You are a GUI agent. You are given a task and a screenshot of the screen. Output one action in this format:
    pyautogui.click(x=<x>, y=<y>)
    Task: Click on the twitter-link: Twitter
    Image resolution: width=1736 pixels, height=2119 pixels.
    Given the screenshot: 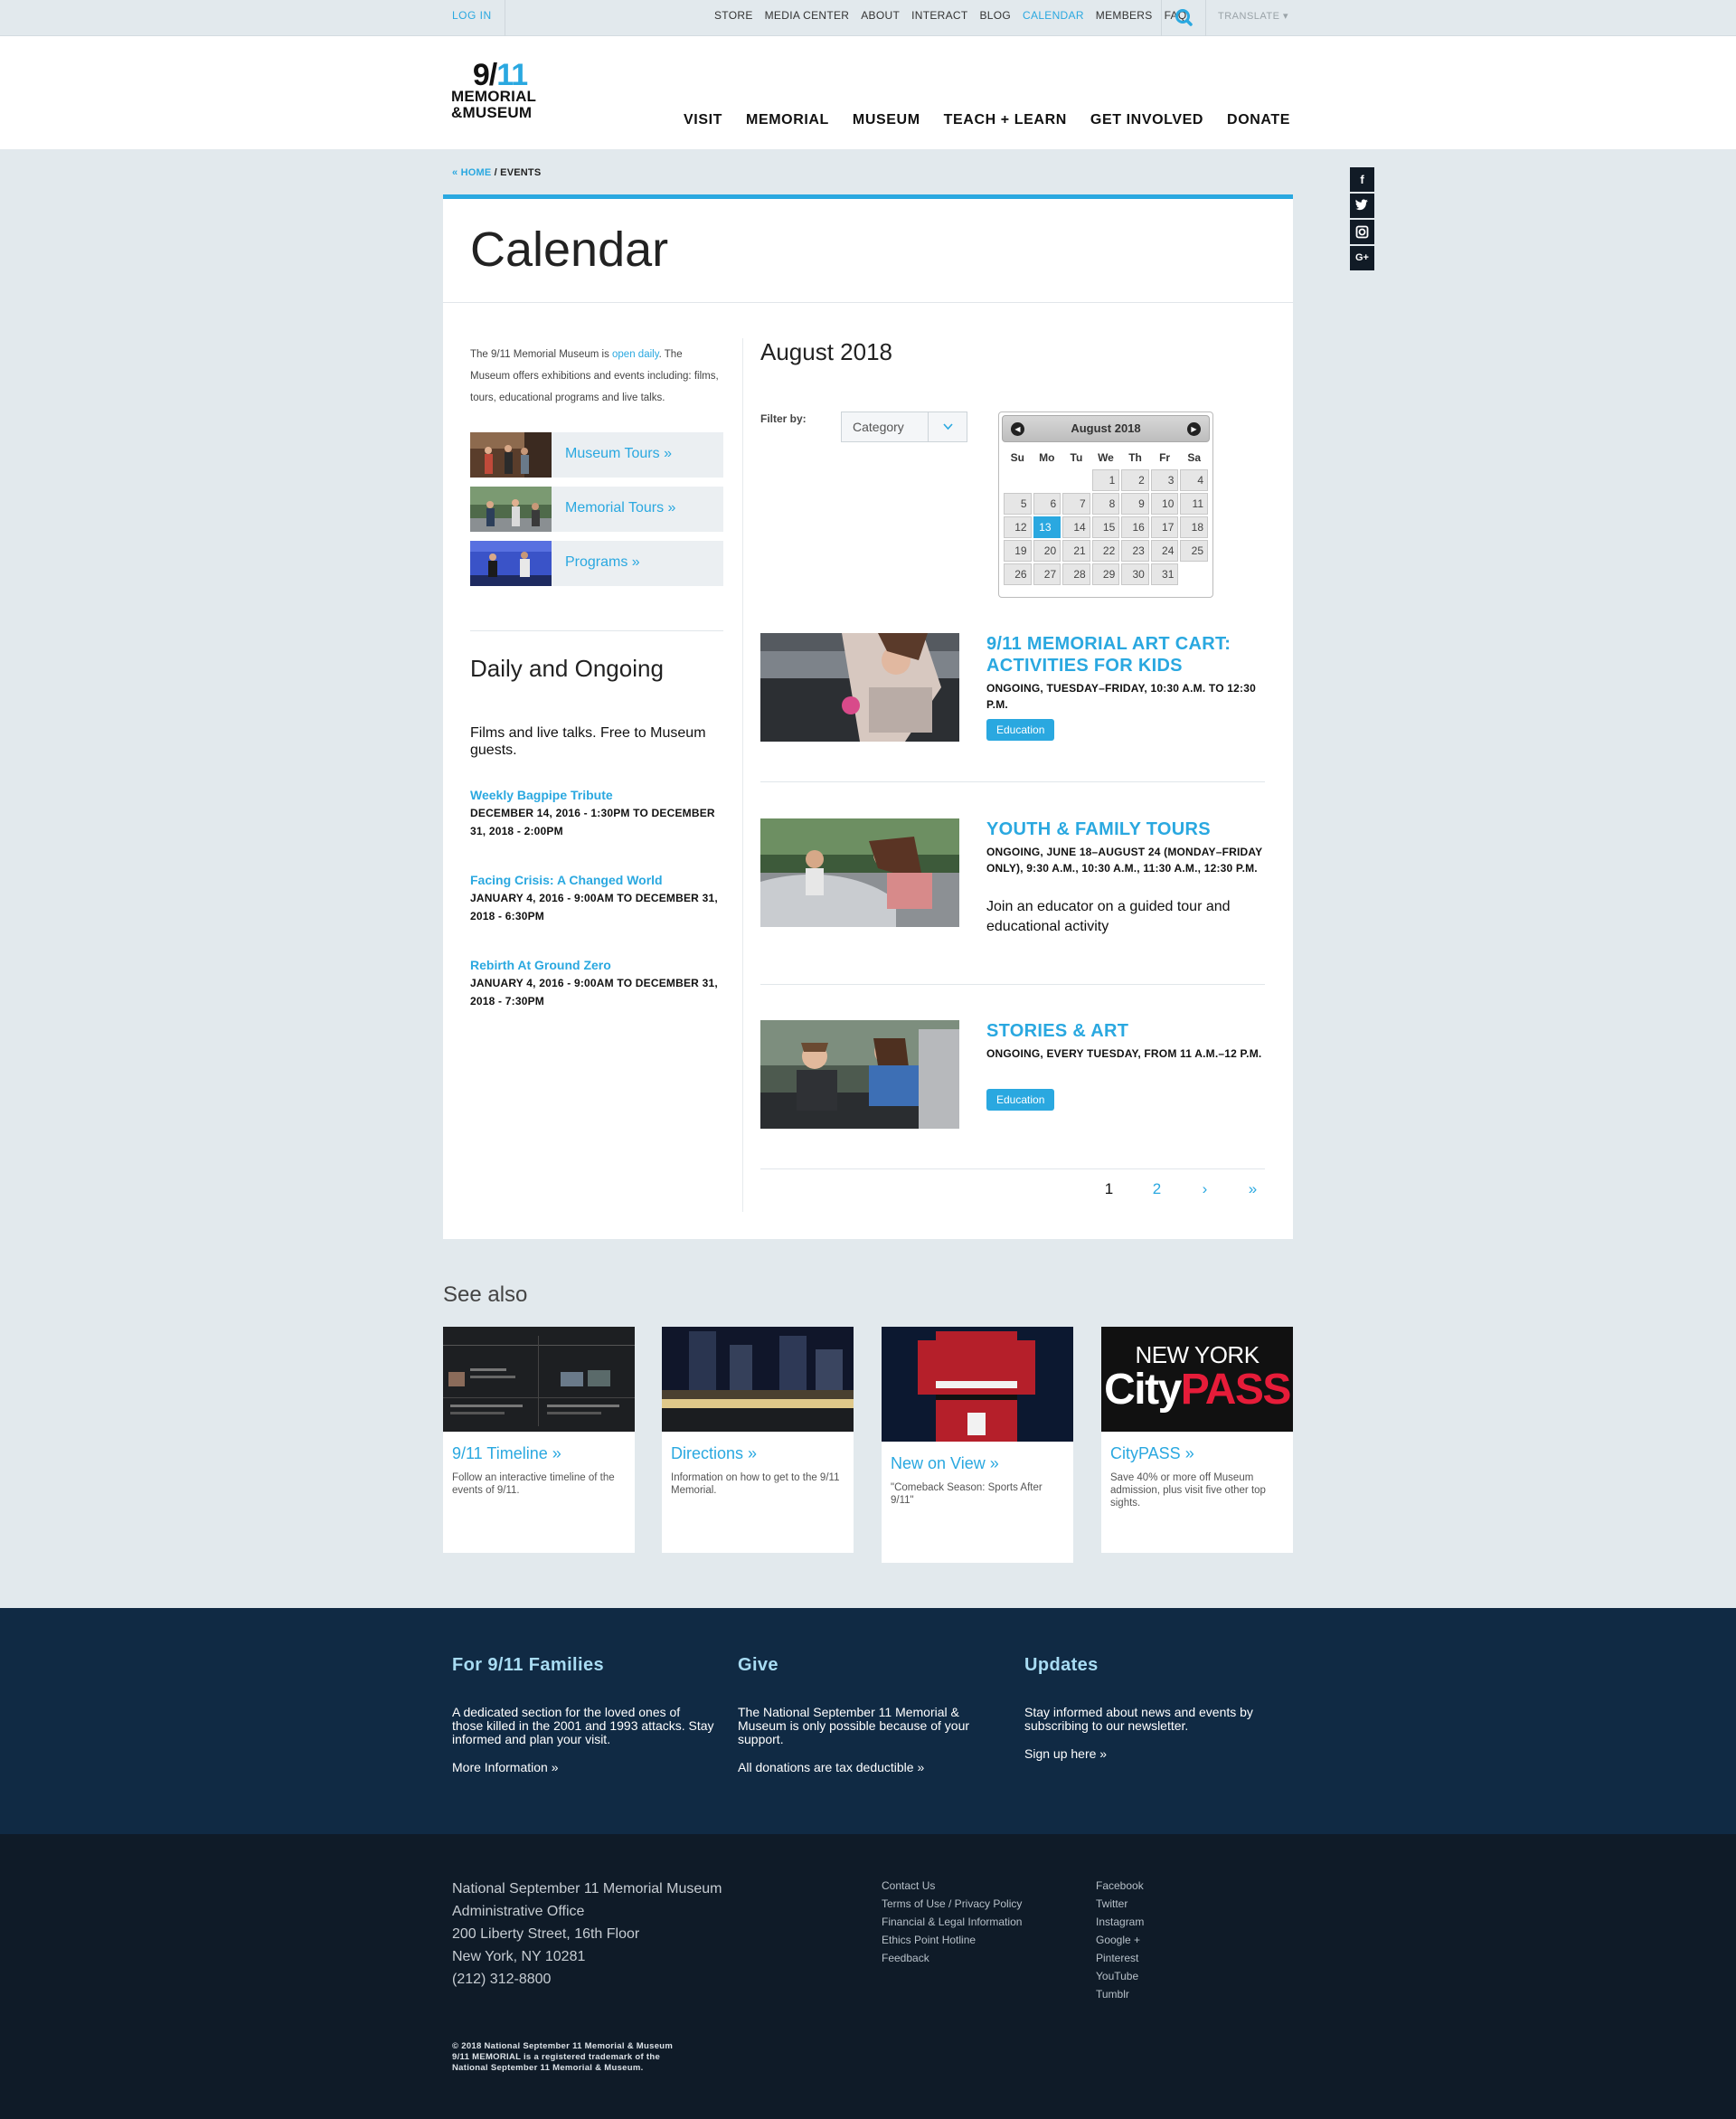 What is the action you would take?
    pyautogui.click(x=1120, y=1904)
    